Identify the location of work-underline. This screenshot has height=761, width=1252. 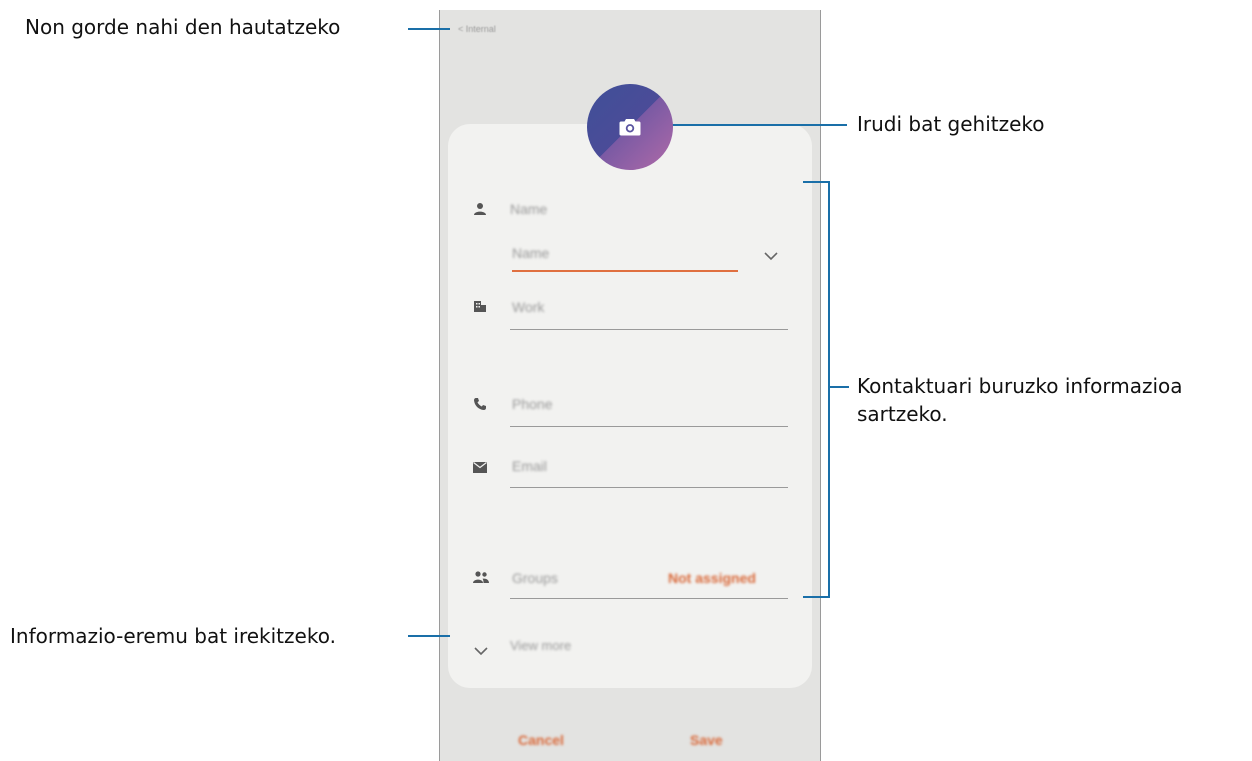
(649, 329).